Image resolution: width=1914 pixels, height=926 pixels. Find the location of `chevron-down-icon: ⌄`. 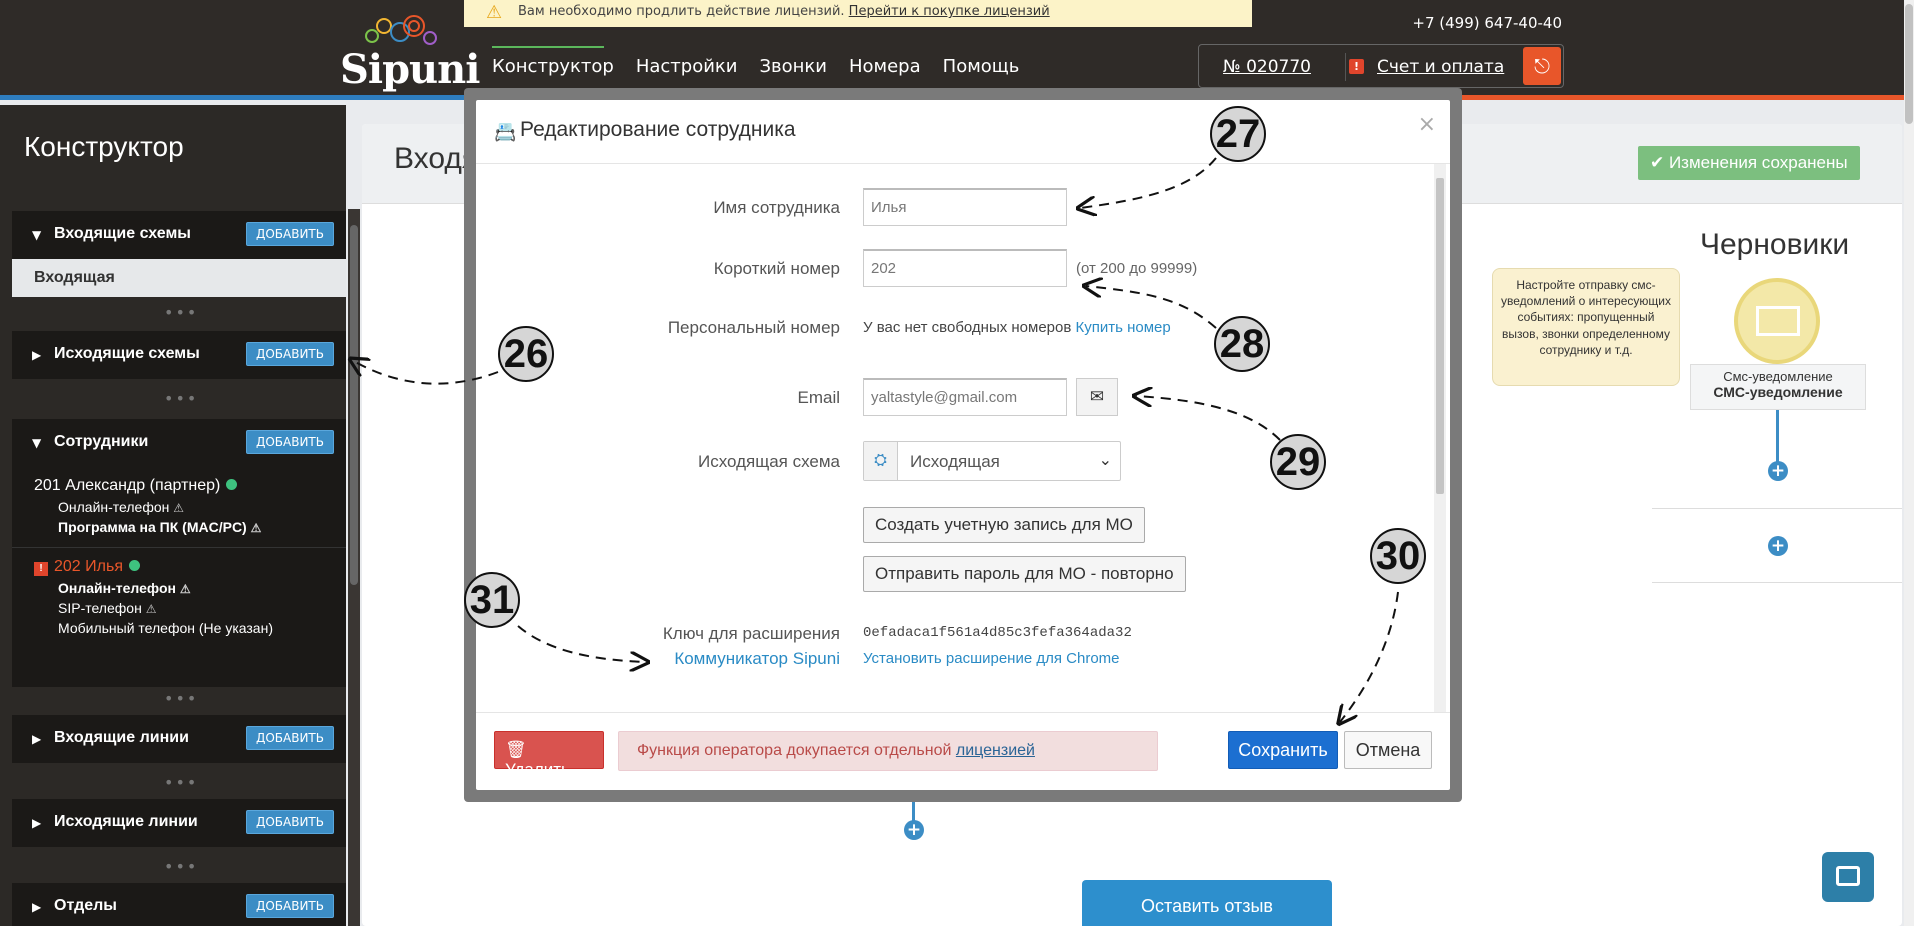

chevron-down-icon: ⌄ is located at coordinates (1105, 460).